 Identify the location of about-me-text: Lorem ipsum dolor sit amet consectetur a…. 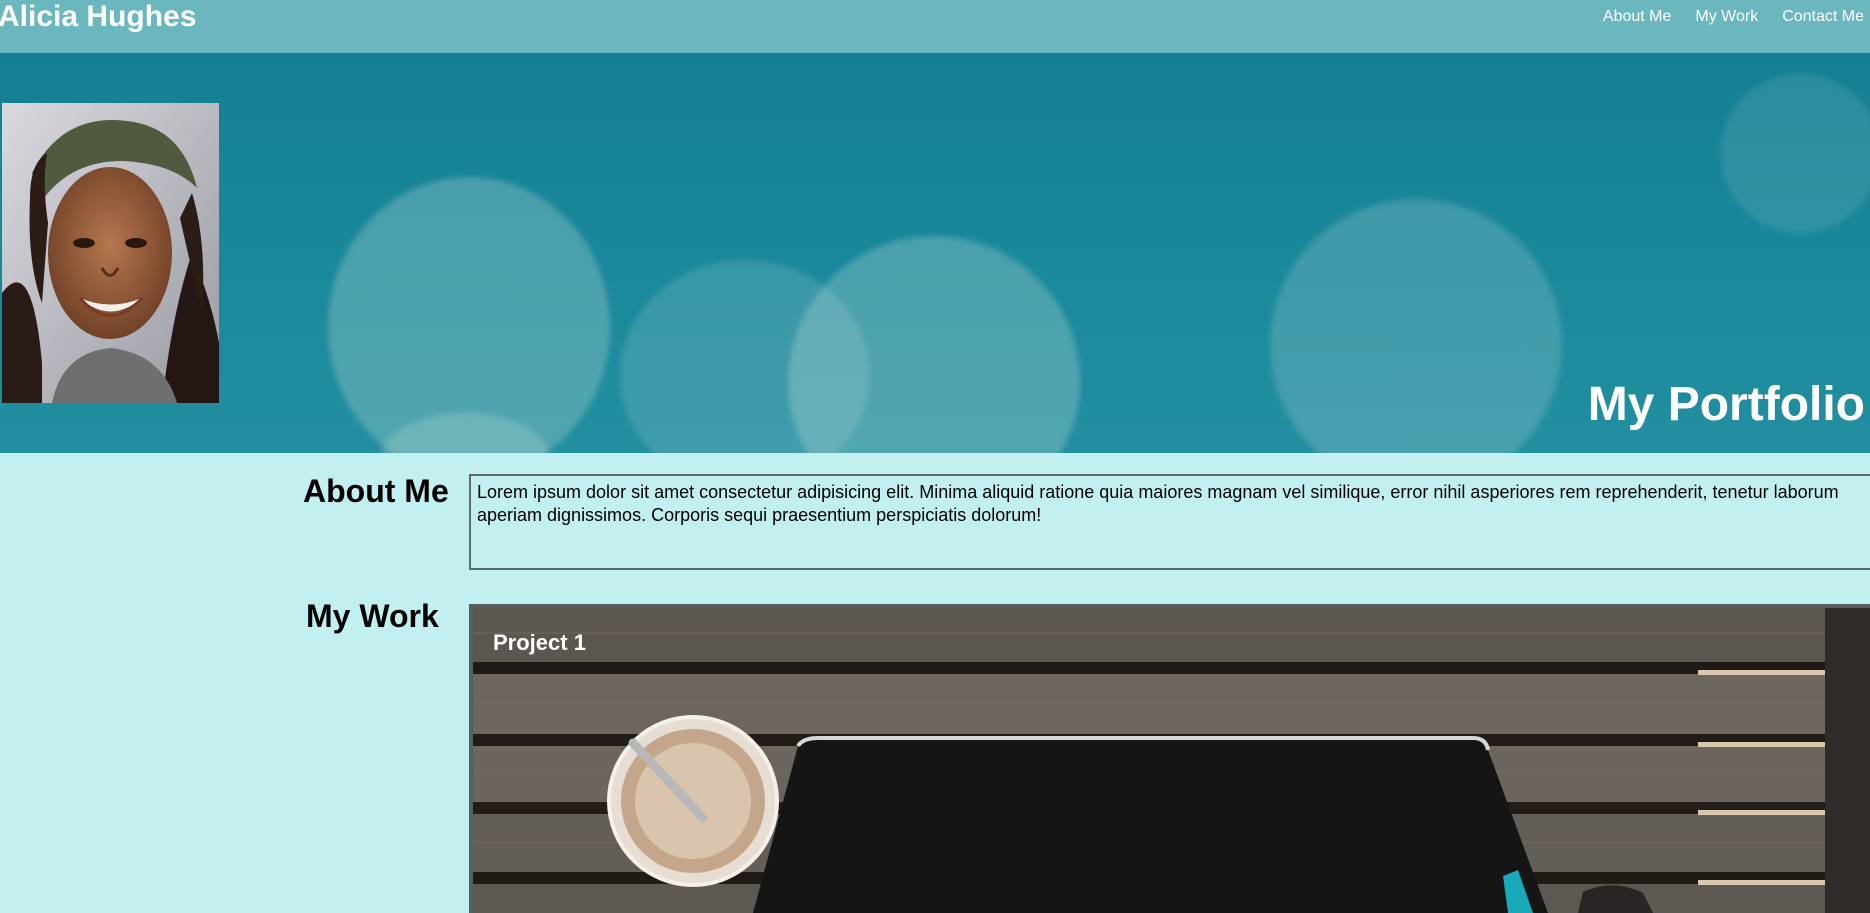
(1169, 522).